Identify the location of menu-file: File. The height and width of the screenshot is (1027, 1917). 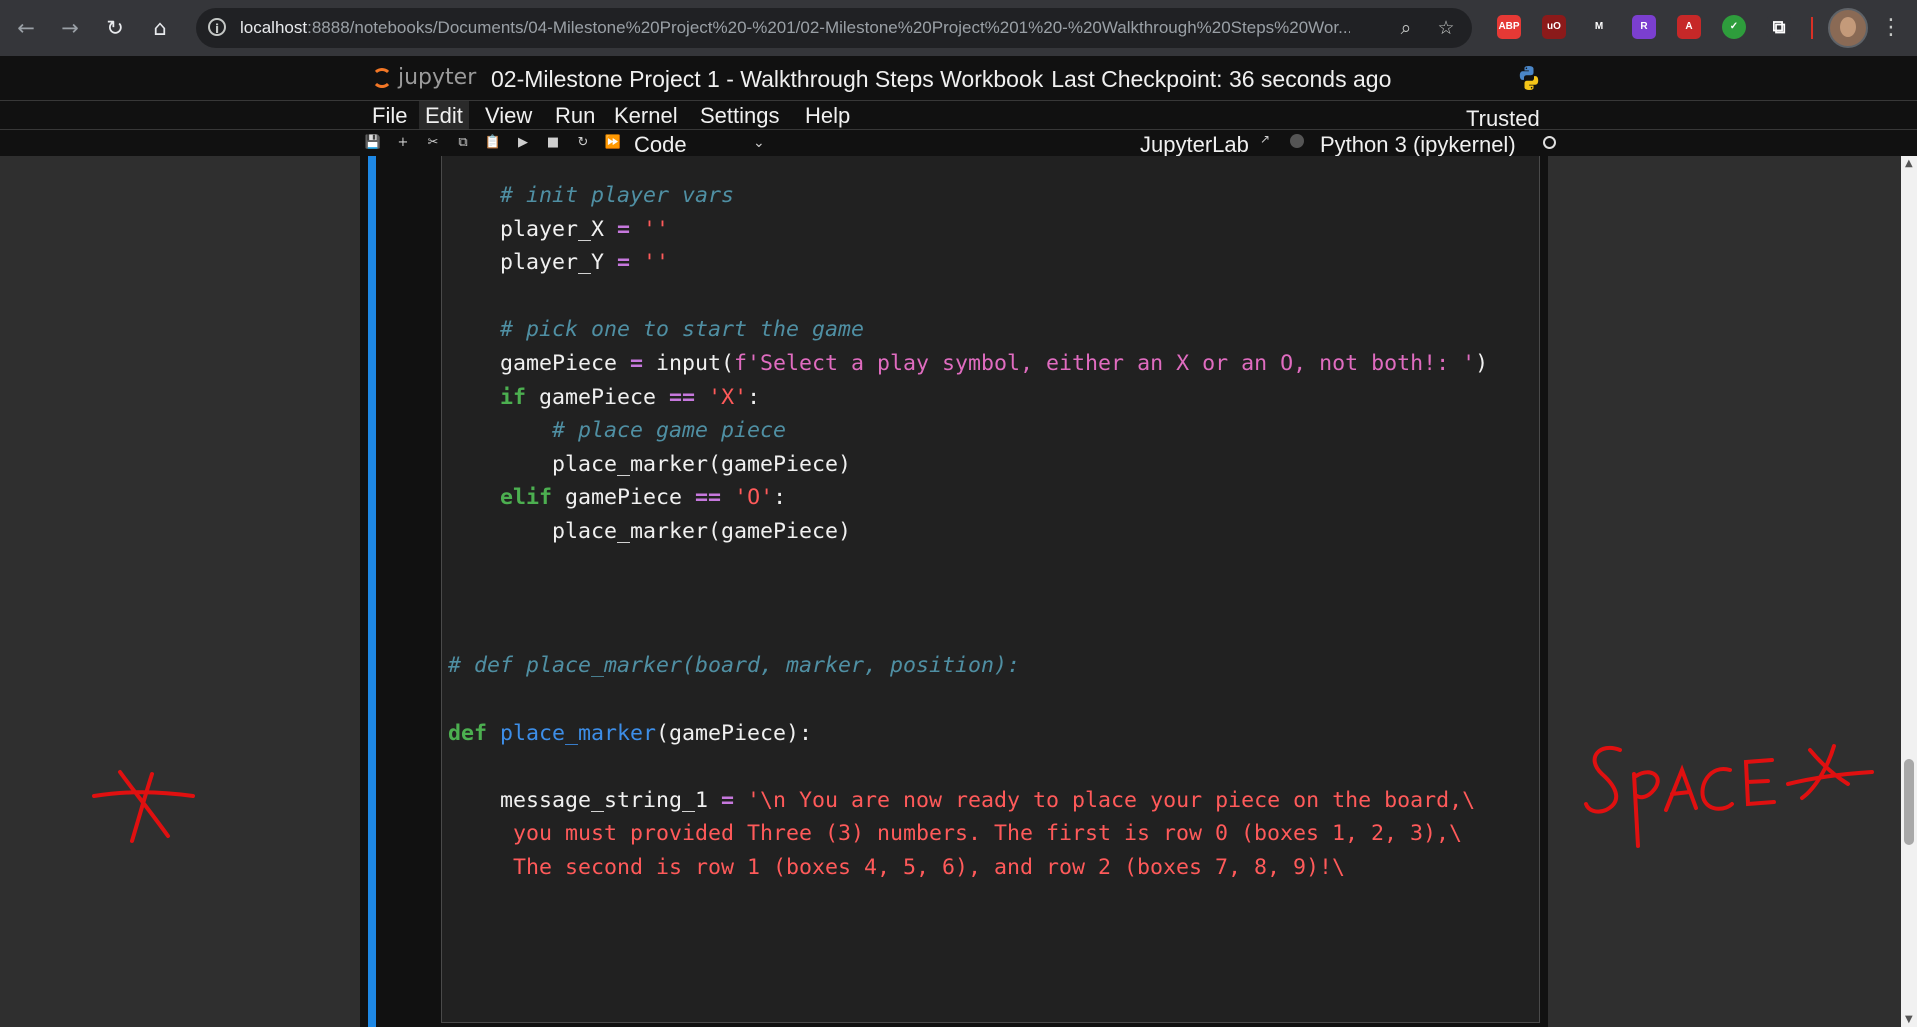
(389, 115).